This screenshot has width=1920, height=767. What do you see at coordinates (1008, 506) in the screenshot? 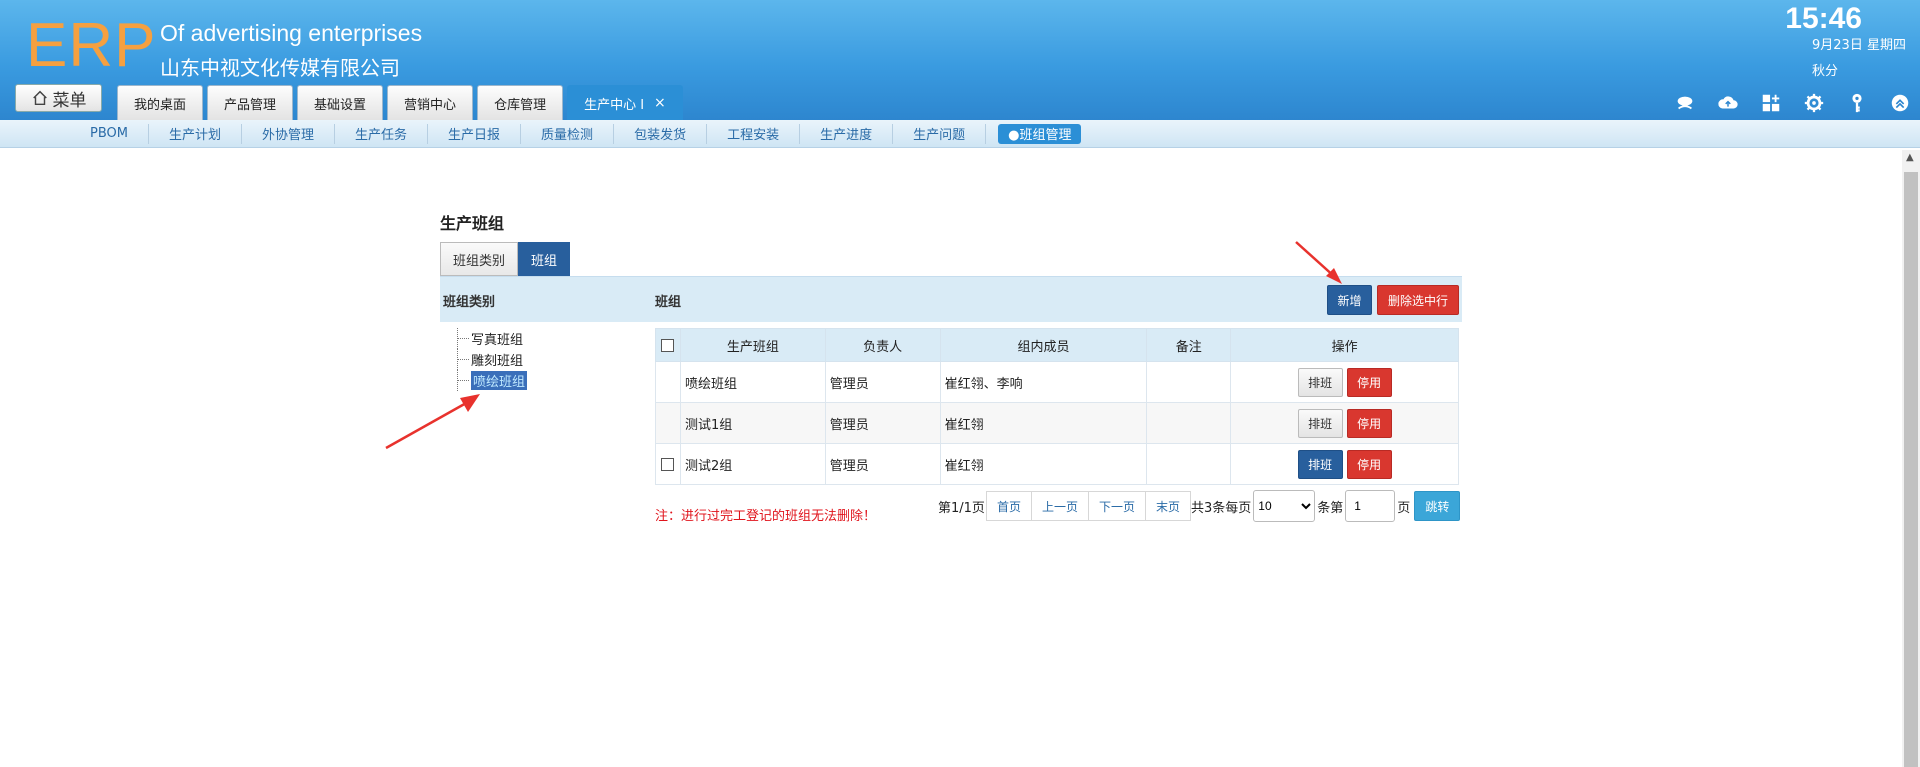
I see `first-page-button: 首页` at bounding box center [1008, 506].